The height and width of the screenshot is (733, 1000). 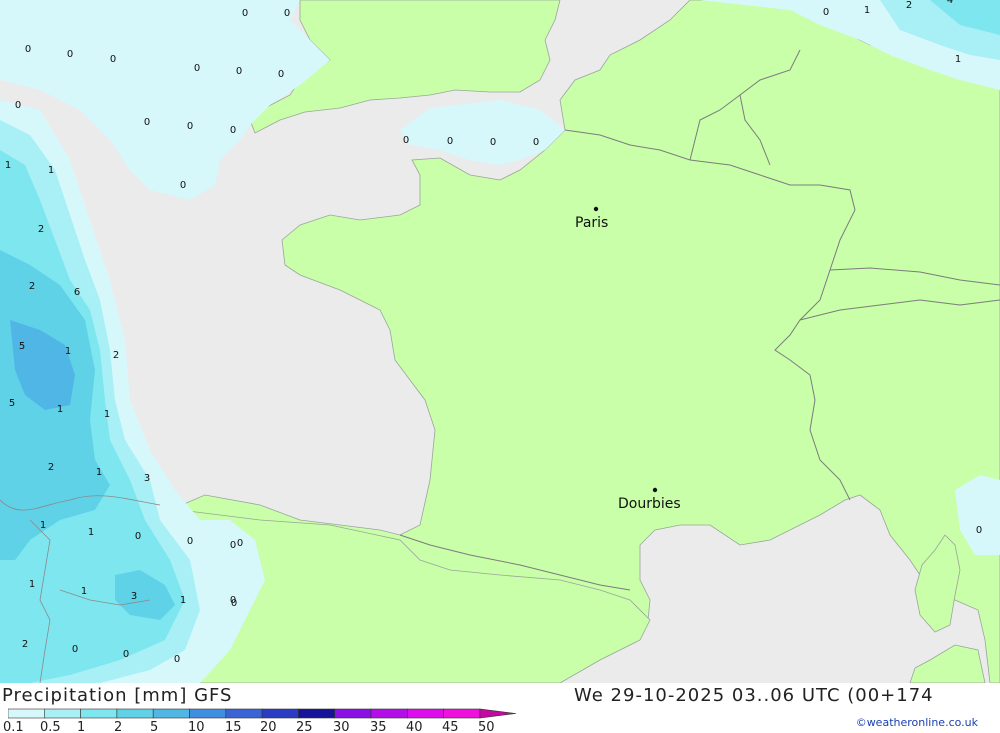 I want to click on legend-ticks: 0.1 0.5 1 2 5 10 15 20 25 30 35 40 45 50, so click(x=249, y=726).